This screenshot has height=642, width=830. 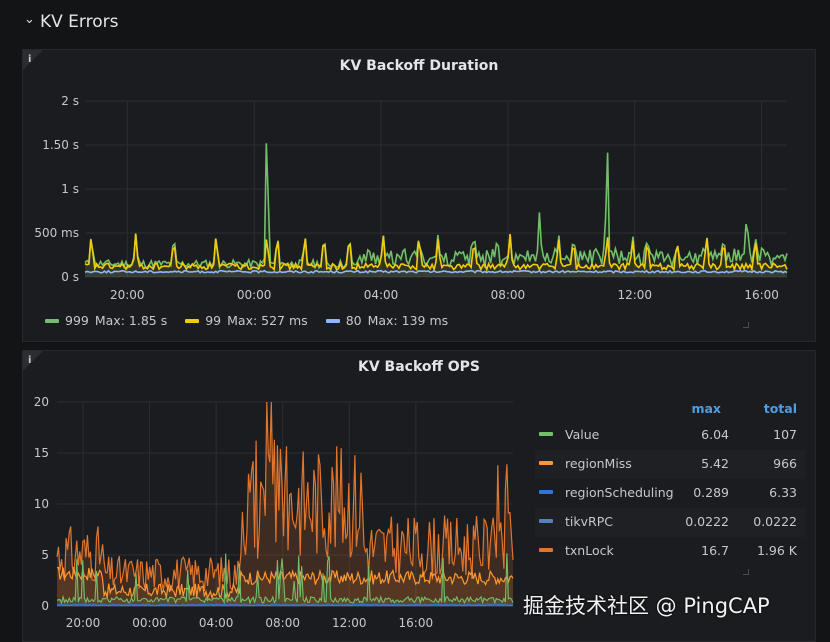 I want to click on chevron-down-icon: ⌄, so click(x=29, y=19).